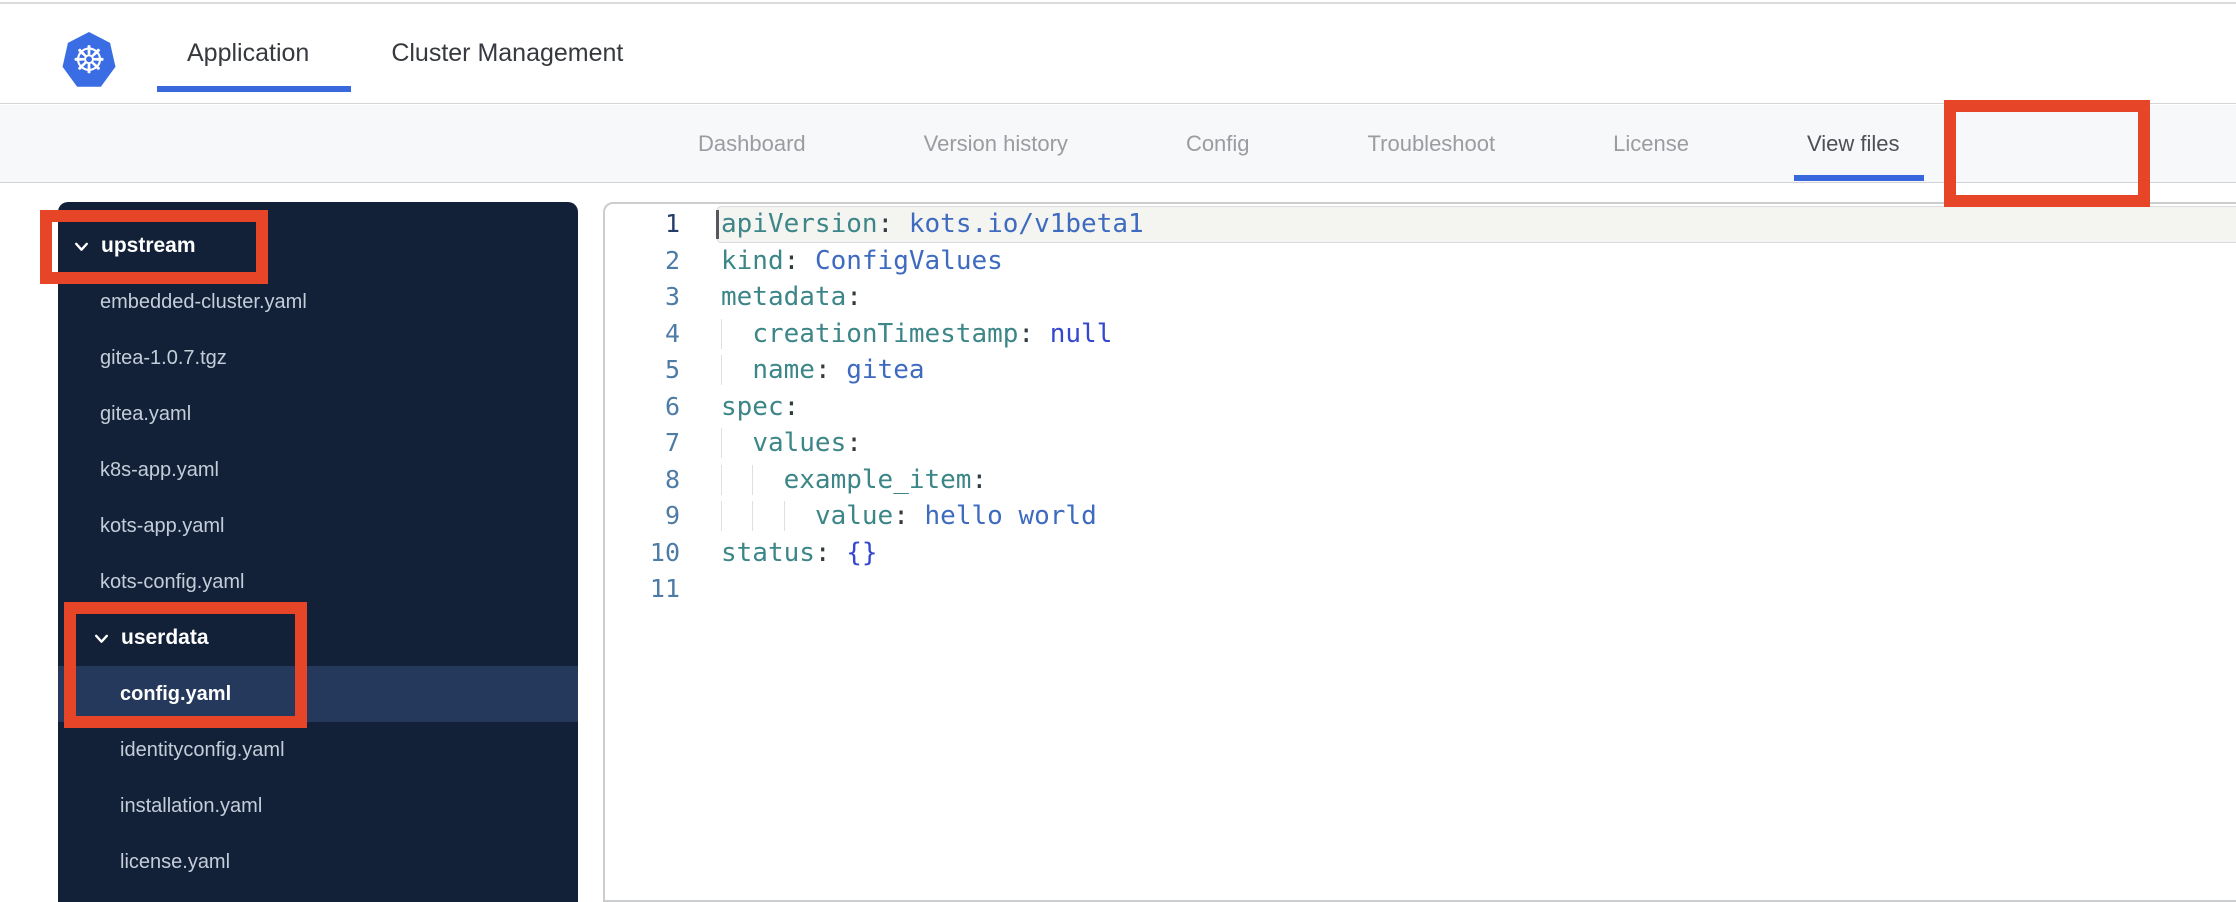  I want to click on subnav-tab-version-history: Version history, so click(996, 143).